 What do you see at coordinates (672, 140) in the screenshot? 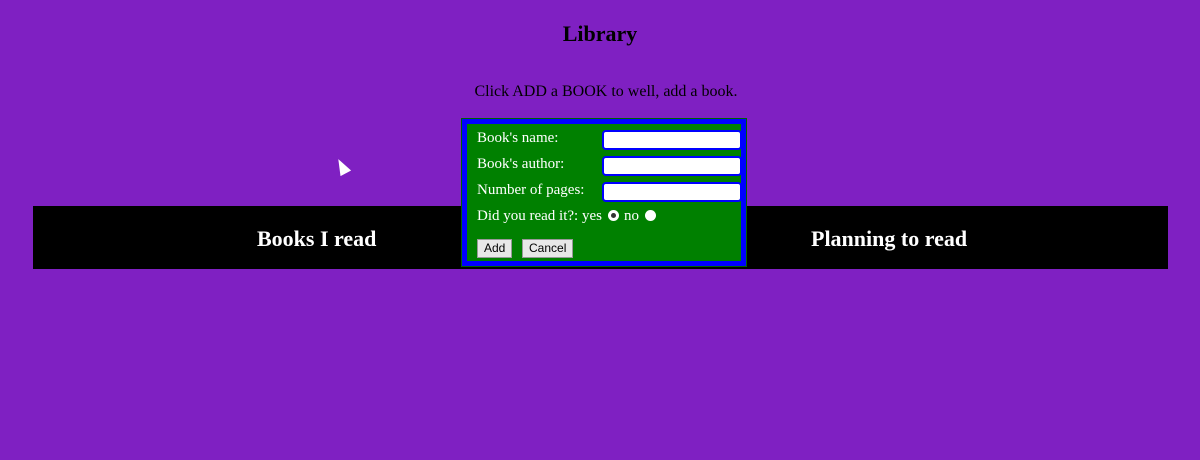
I see `name-input` at bounding box center [672, 140].